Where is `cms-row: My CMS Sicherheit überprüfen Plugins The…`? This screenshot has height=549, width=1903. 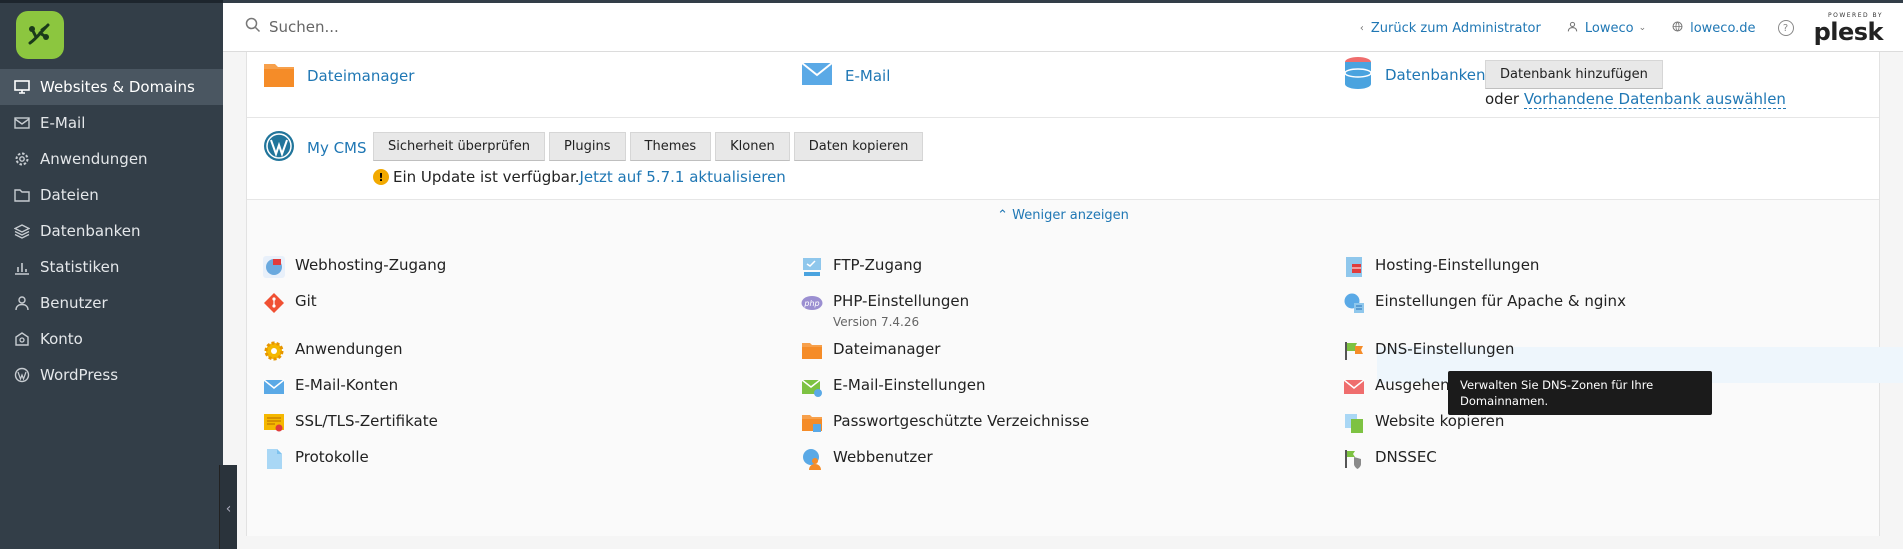 cms-row: My CMS Sicherheit überprüfen Plugins The… is located at coordinates (1063, 159).